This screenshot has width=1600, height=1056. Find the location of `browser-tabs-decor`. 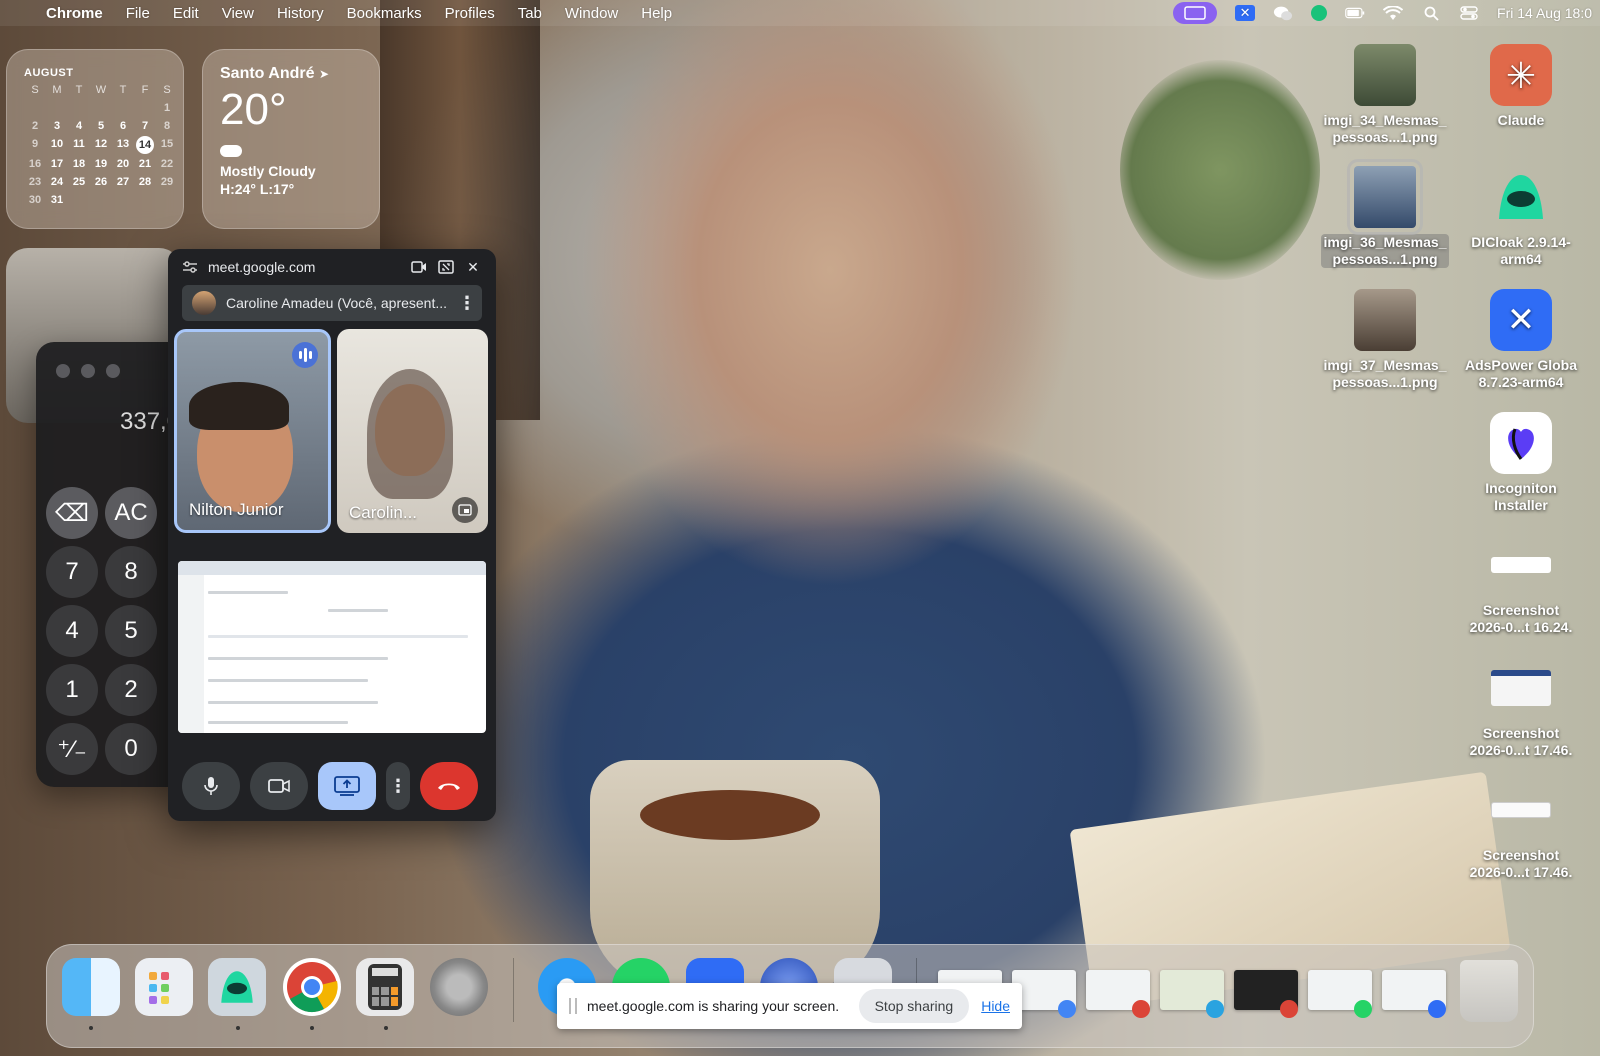

browser-tabs-decor is located at coordinates (332, 568).